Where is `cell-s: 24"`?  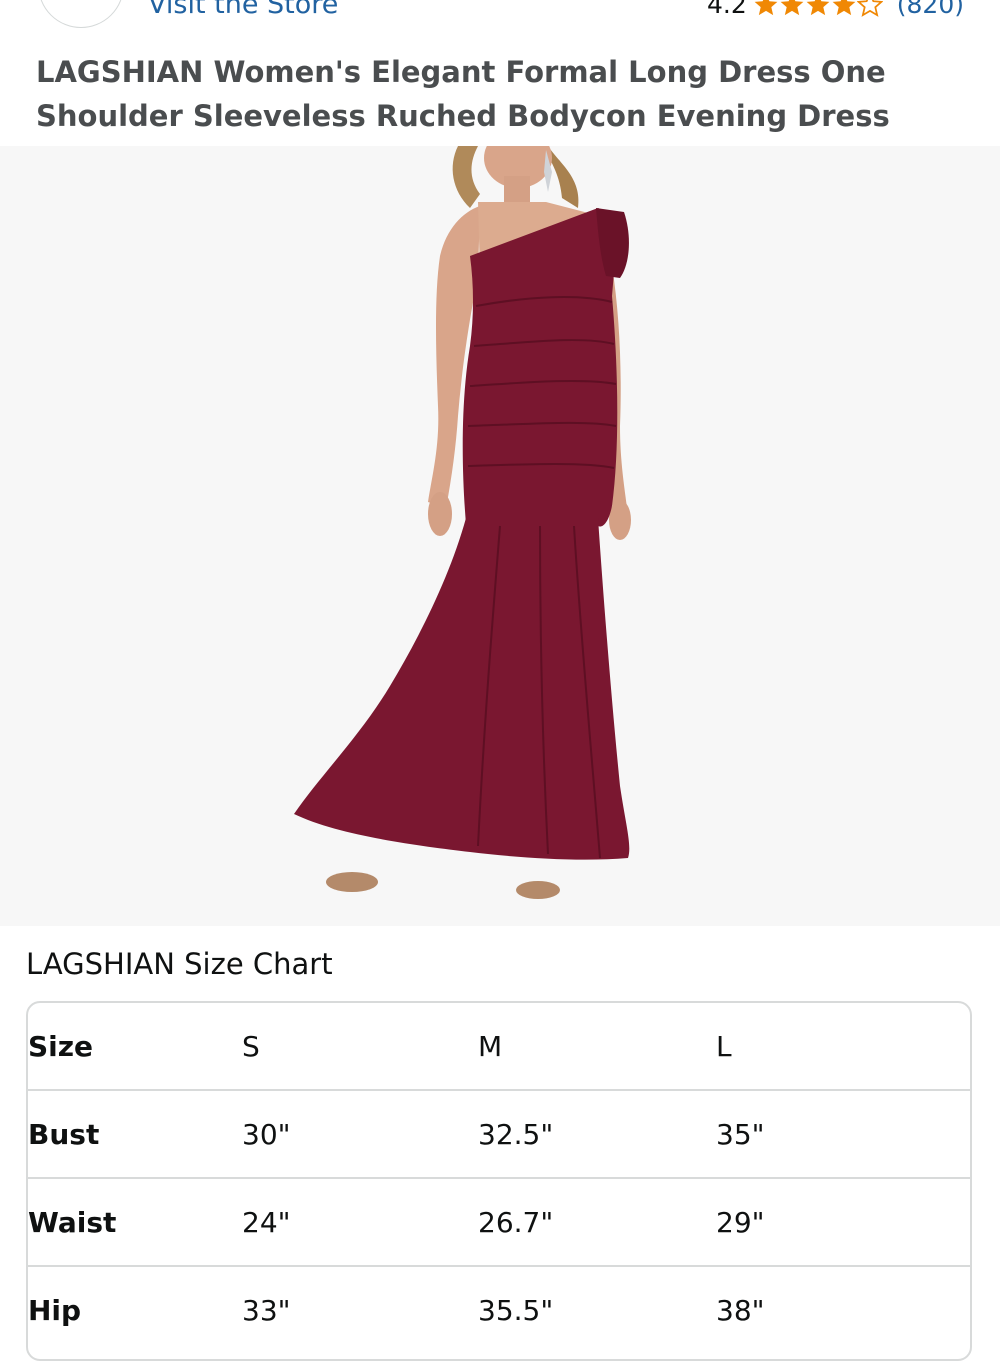 cell-s: 24" is located at coordinates (360, 1222).